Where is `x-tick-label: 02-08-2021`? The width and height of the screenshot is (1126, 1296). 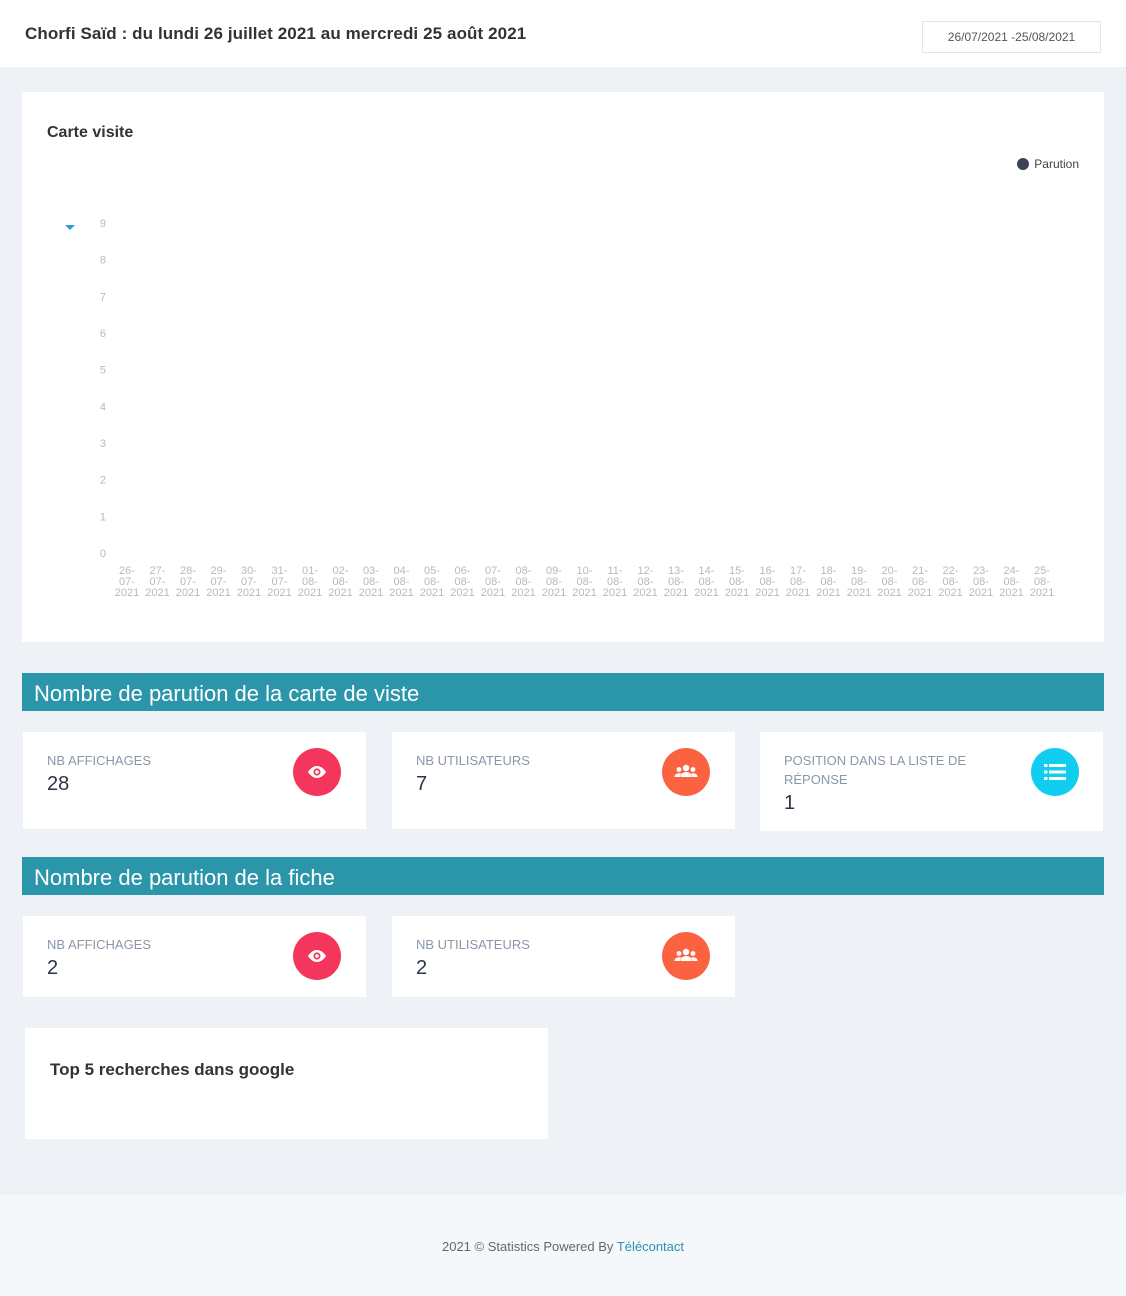 x-tick-label: 02-08-2021 is located at coordinates (340, 582).